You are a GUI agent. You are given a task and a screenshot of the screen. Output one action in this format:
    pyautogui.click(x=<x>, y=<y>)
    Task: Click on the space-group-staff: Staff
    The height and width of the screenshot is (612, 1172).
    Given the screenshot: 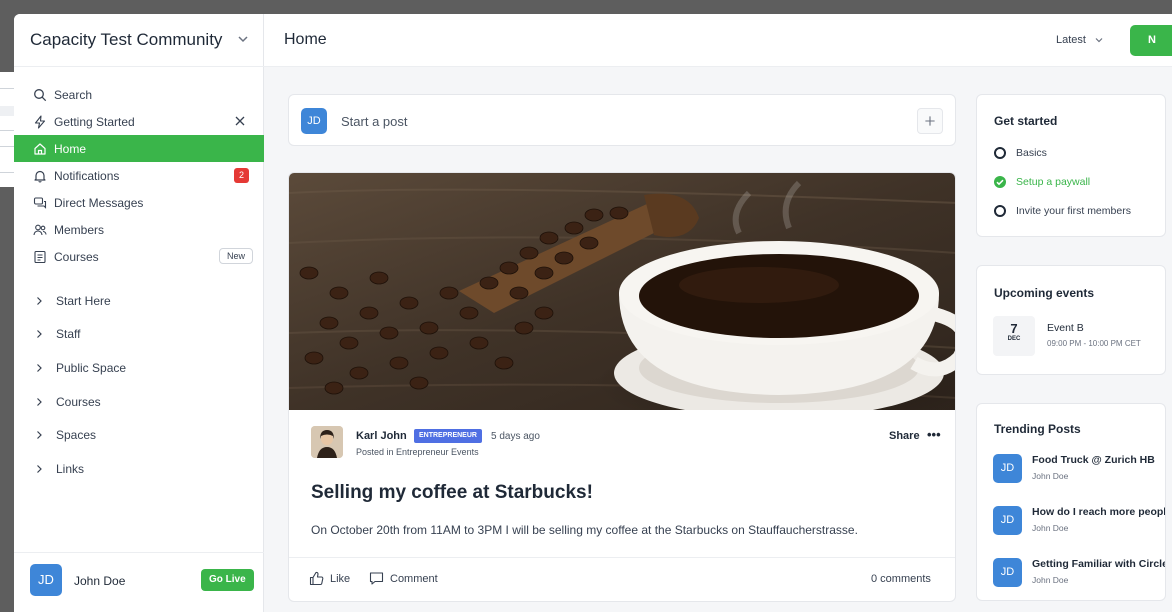 What is the action you would take?
    pyautogui.click(x=139, y=335)
    